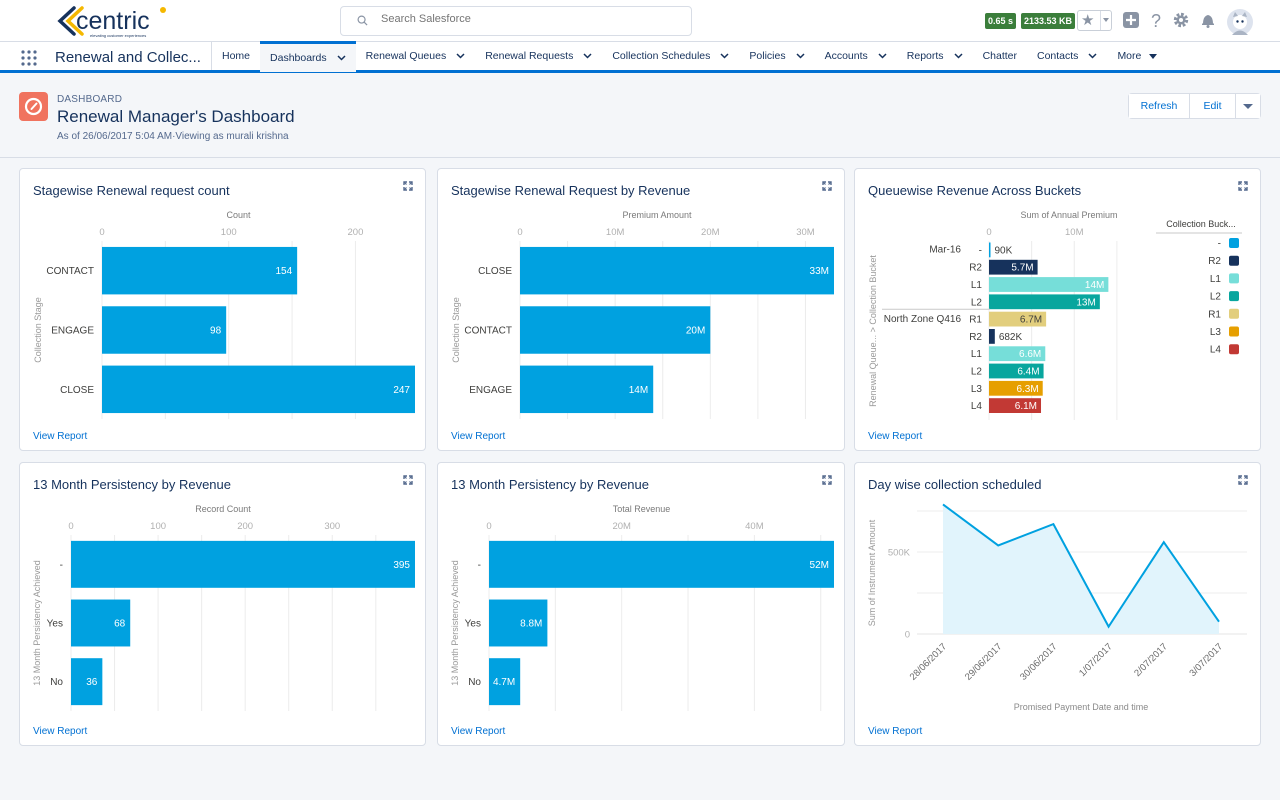  Describe the element at coordinates (1096, 660) in the screenshot. I see `x-tick-label: 1/07/2017` at that location.